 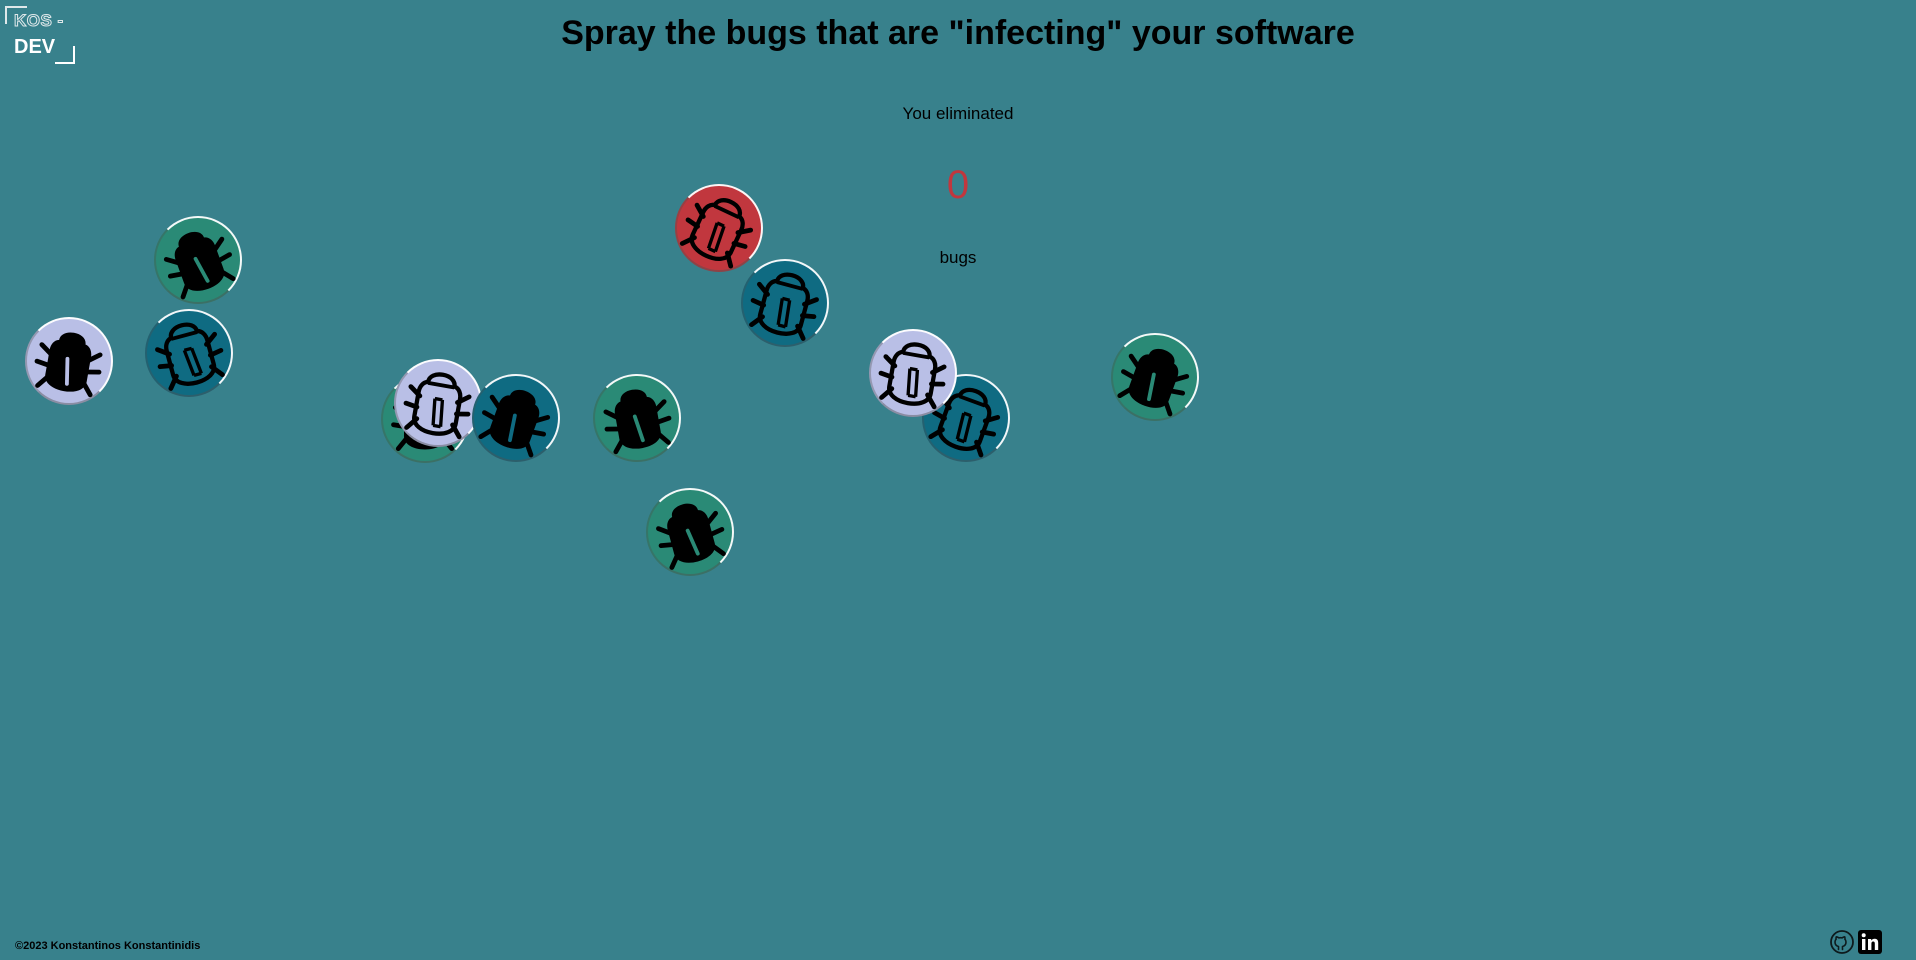 I want to click on score-prefix: You eliminated, so click(x=958, y=113).